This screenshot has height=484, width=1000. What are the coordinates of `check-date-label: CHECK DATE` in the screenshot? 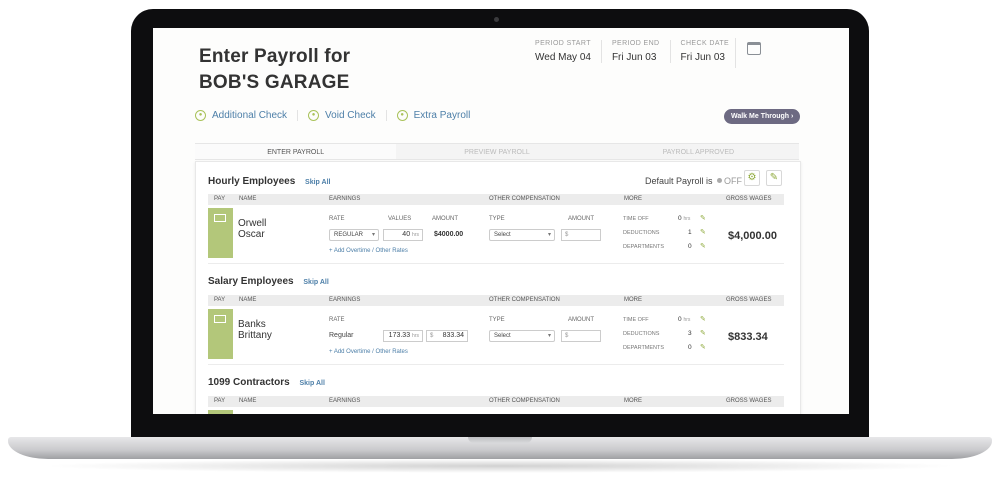 It's located at (705, 43).